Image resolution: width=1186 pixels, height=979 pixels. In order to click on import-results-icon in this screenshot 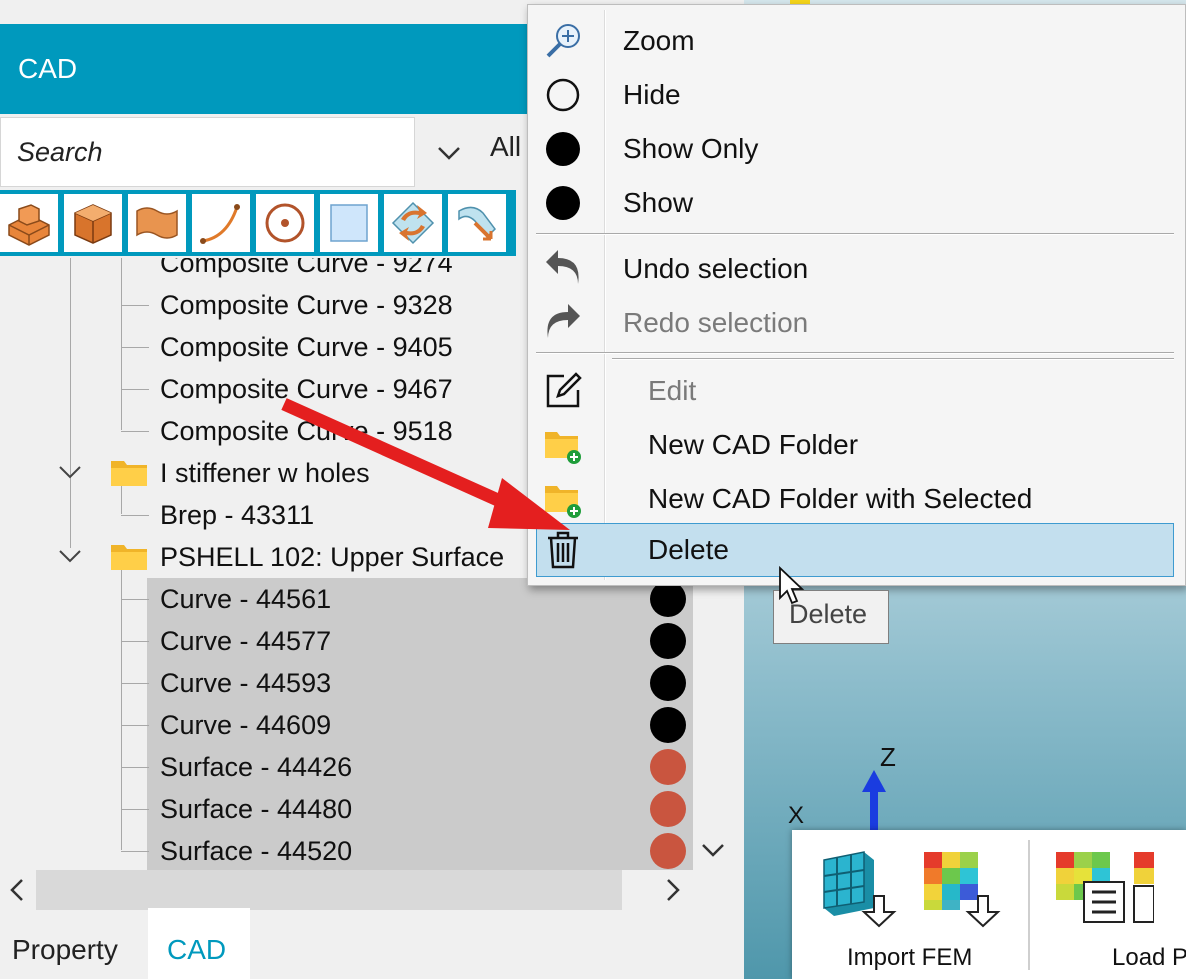, I will do `click(963, 887)`.